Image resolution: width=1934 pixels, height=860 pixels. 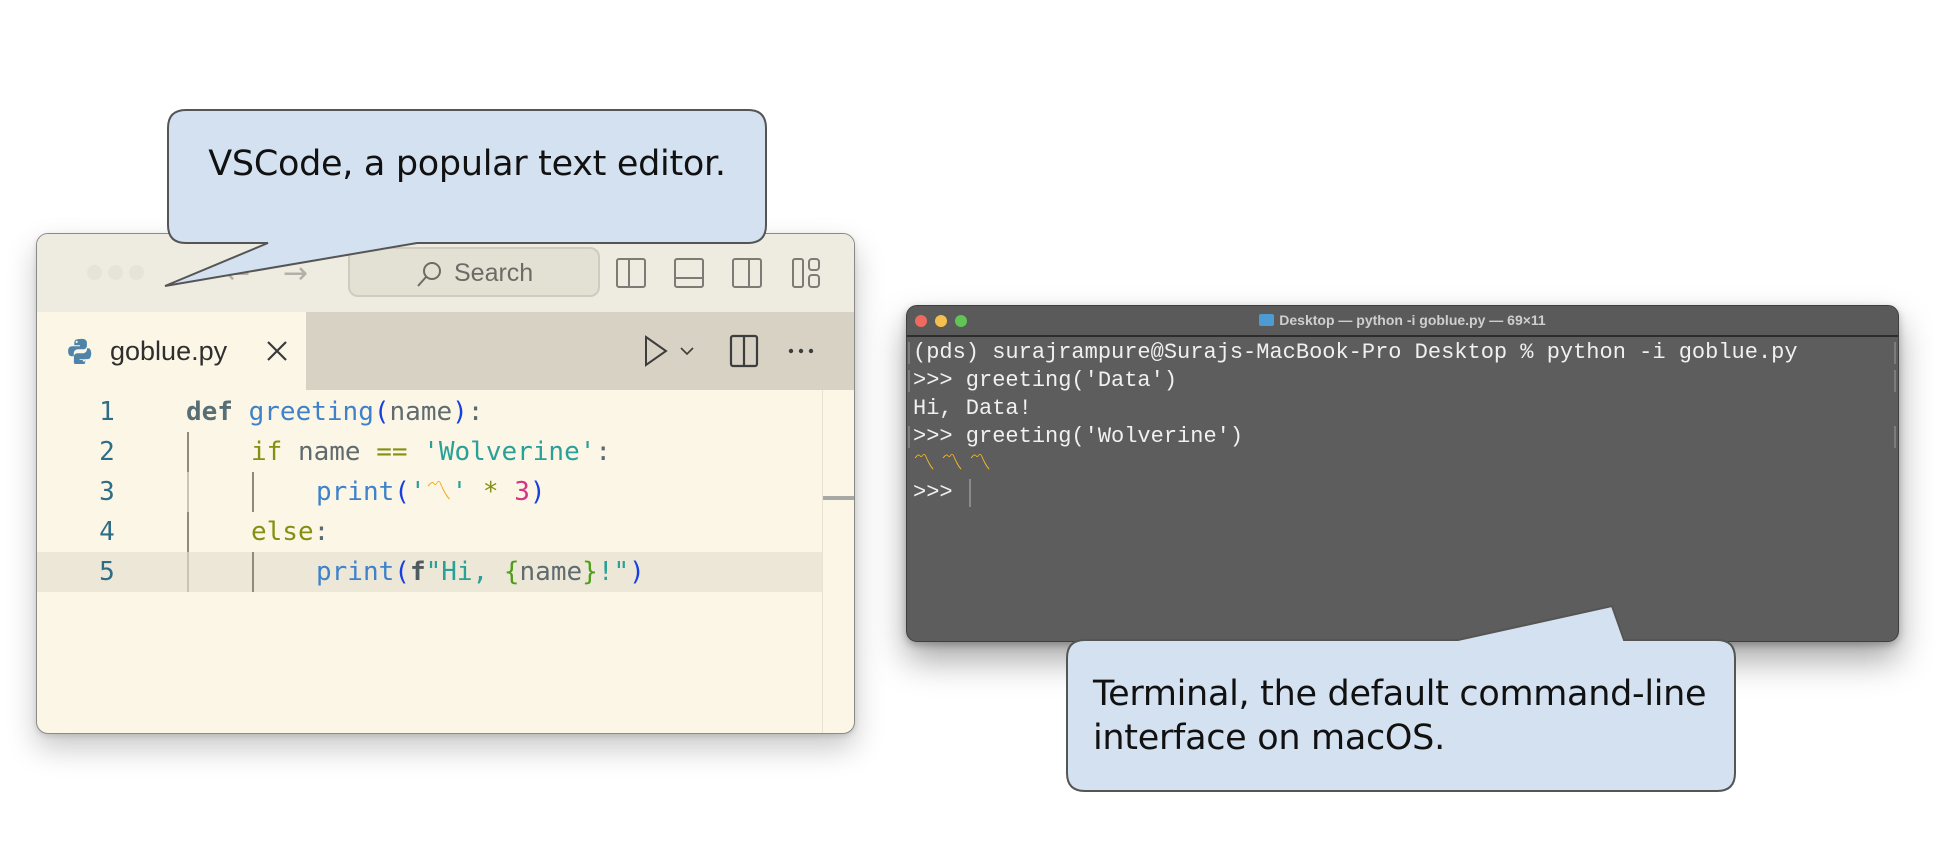 I want to click on window-close-dot, so click(x=94, y=272).